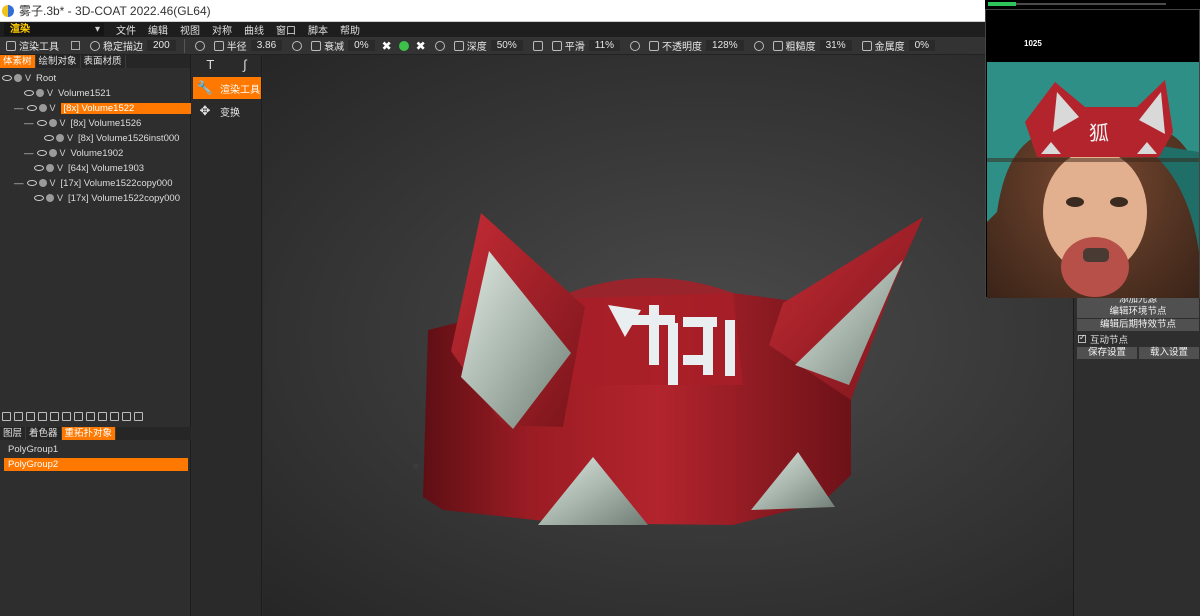  I want to click on trash-icon, so click(126, 416).